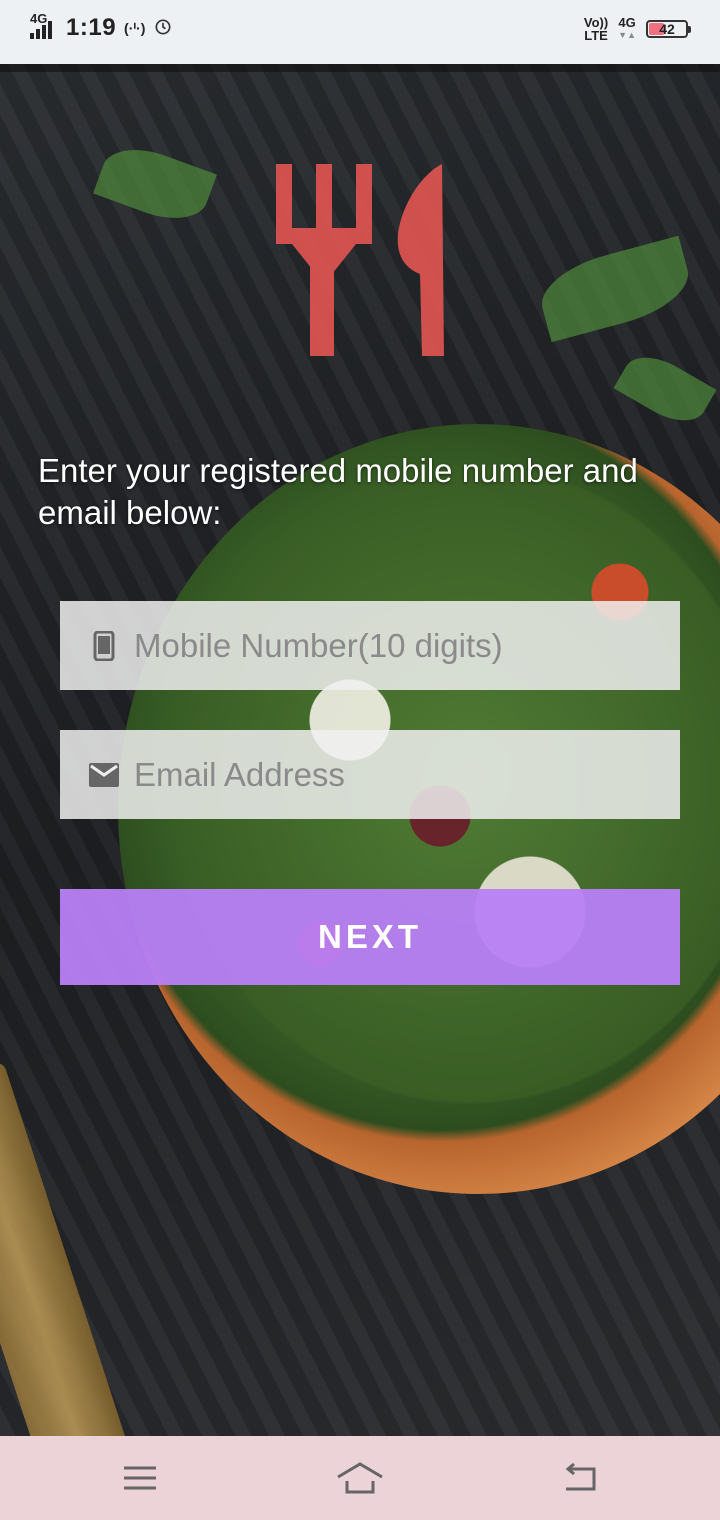 The height and width of the screenshot is (1520, 720). Describe the element at coordinates (66, 1248) in the screenshot. I see `fork-image` at that location.